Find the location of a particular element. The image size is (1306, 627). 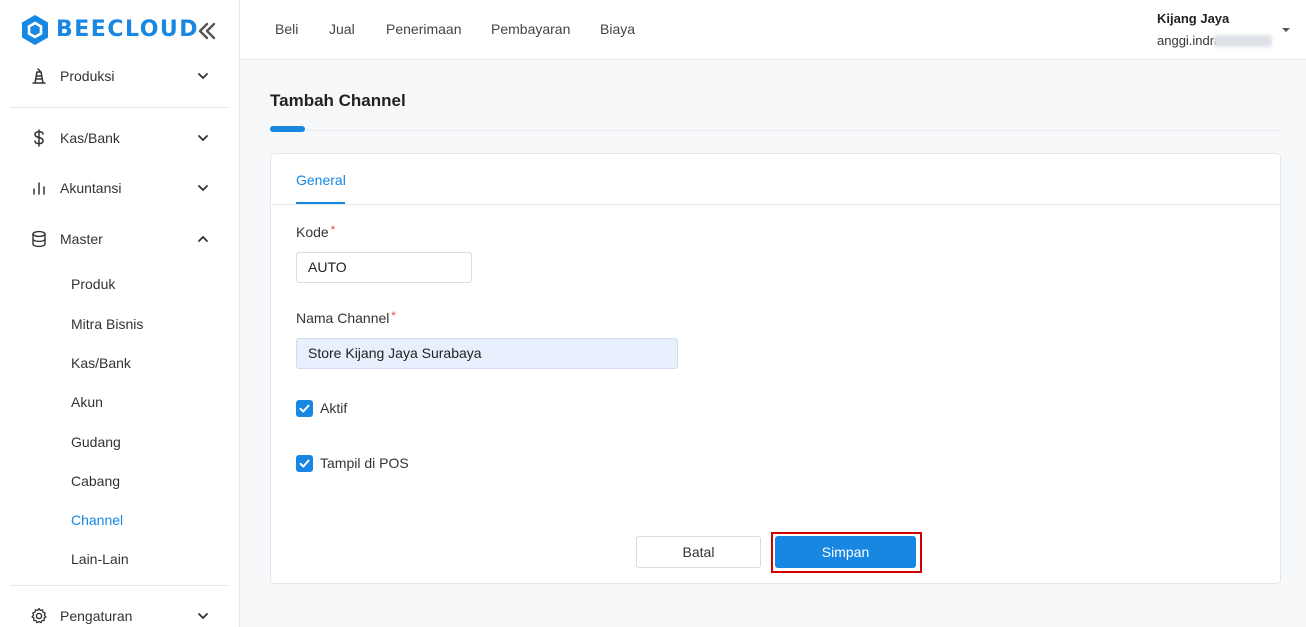

kode-label-text: Kode is located at coordinates (312, 232).